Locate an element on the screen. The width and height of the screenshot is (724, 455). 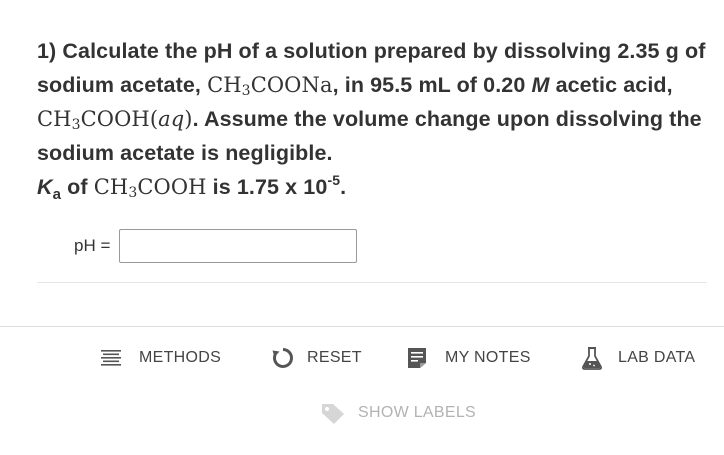
lab-data-button: LAB DATA is located at coordinates (637, 358).